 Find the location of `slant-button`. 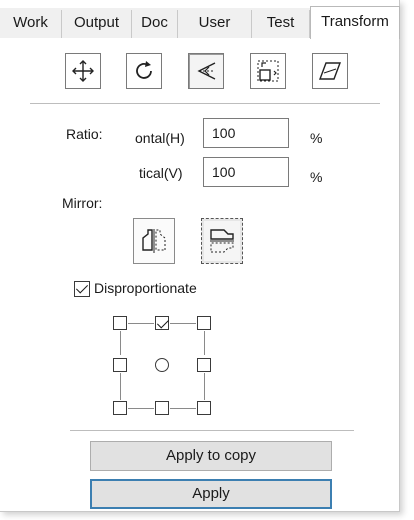

slant-button is located at coordinates (330, 71).